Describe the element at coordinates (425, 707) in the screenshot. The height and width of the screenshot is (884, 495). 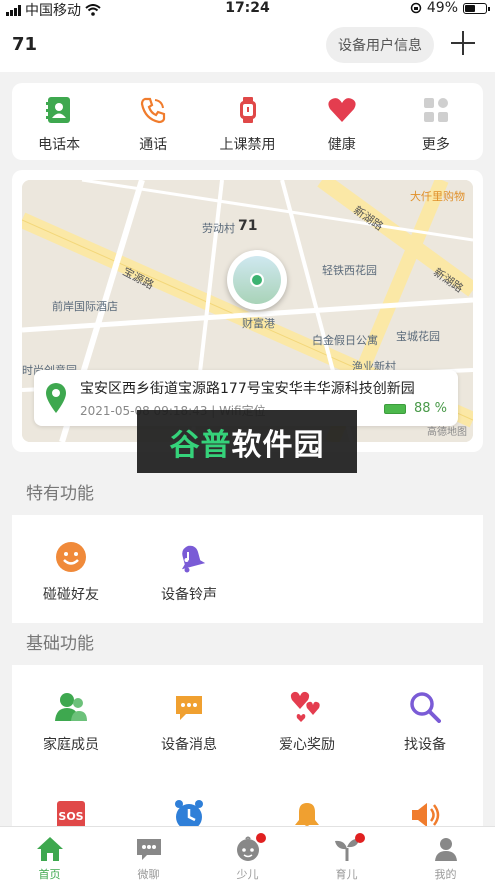
I see `search-icon` at that location.